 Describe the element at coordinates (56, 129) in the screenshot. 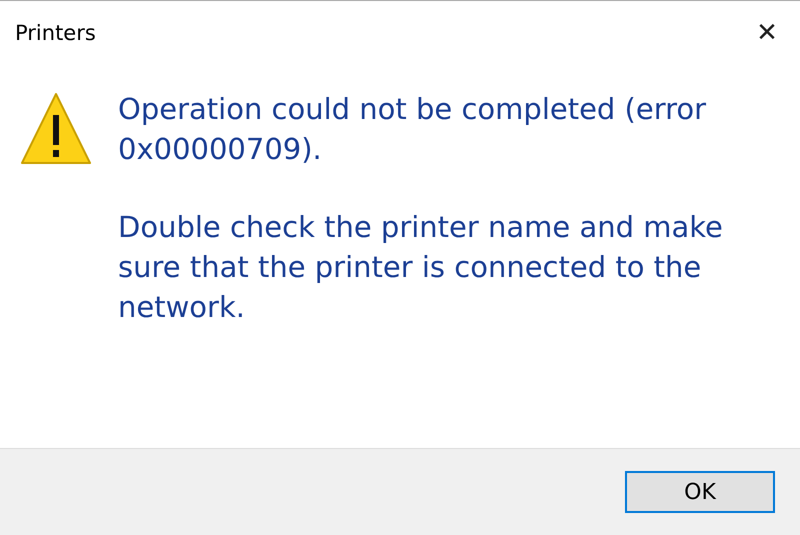

I see `warning-icon` at that location.